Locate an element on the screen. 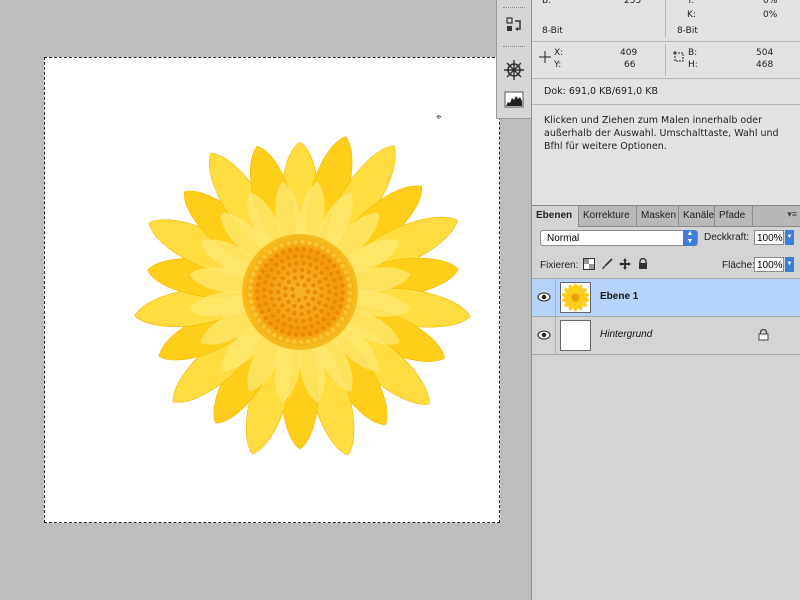  lock-label: Fixieren: is located at coordinates (559, 265).